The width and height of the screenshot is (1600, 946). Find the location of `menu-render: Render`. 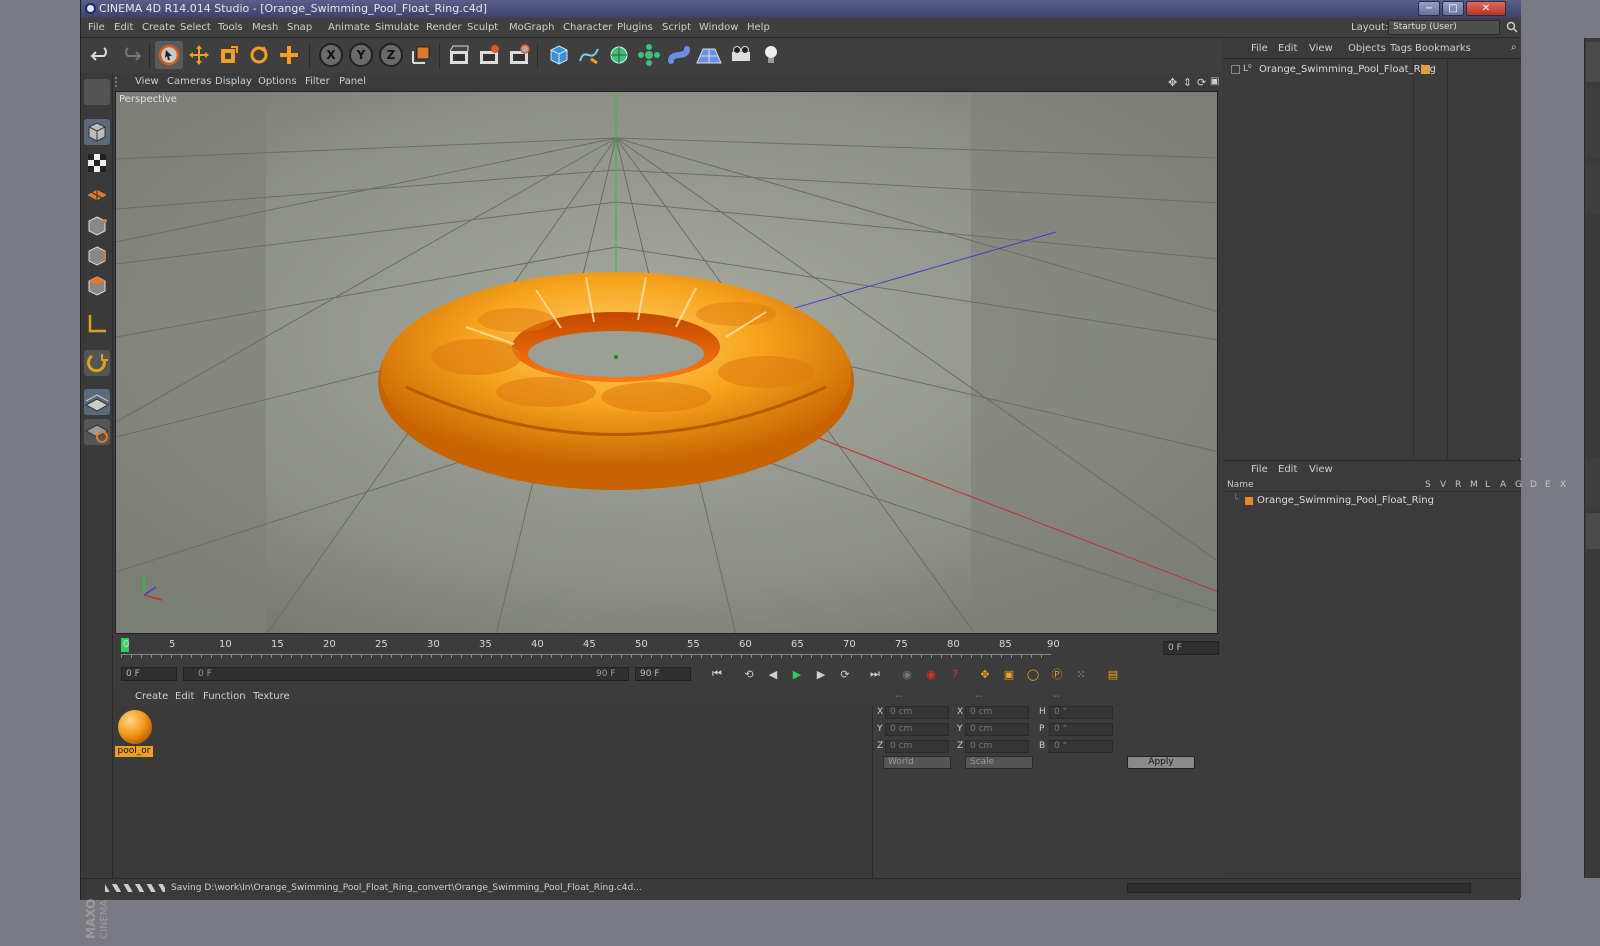

menu-render: Render is located at coordinates (444, 27).